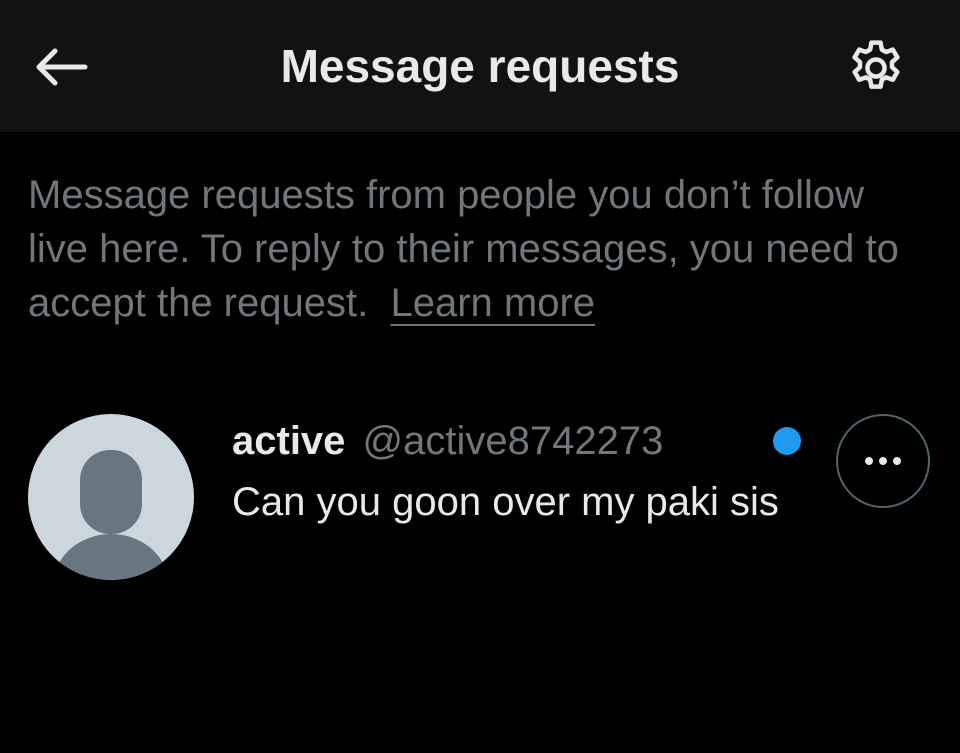  Describe the element at coordinates (492, 303) in the screenshot. I see `learn-more-link: Learn more` at that location.